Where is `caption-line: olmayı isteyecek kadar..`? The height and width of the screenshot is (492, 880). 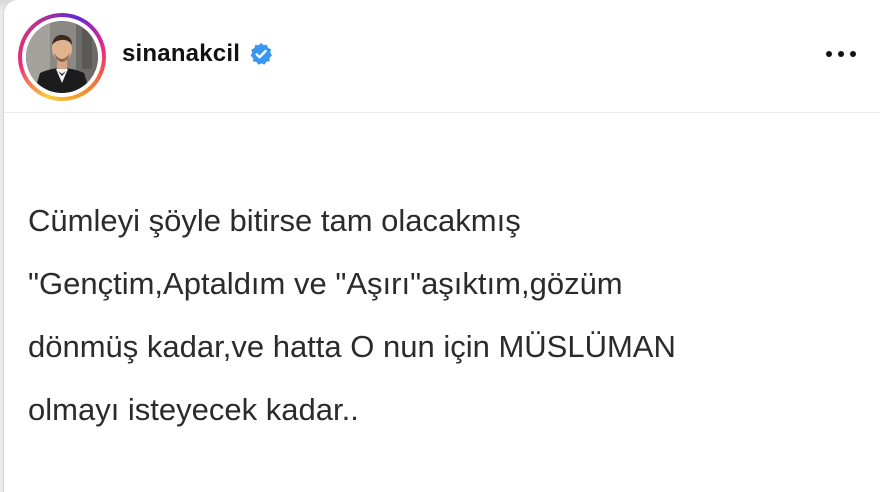
caption-line: olmayı isteyecek kadar.. is located at coordinates (193, 409).